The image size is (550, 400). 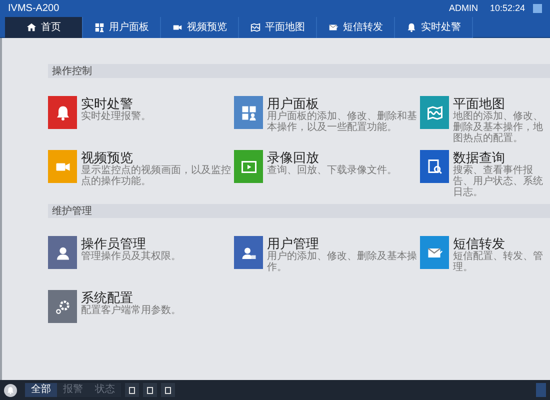 I want to click on document-search-icon, so click(x=435, y=167).